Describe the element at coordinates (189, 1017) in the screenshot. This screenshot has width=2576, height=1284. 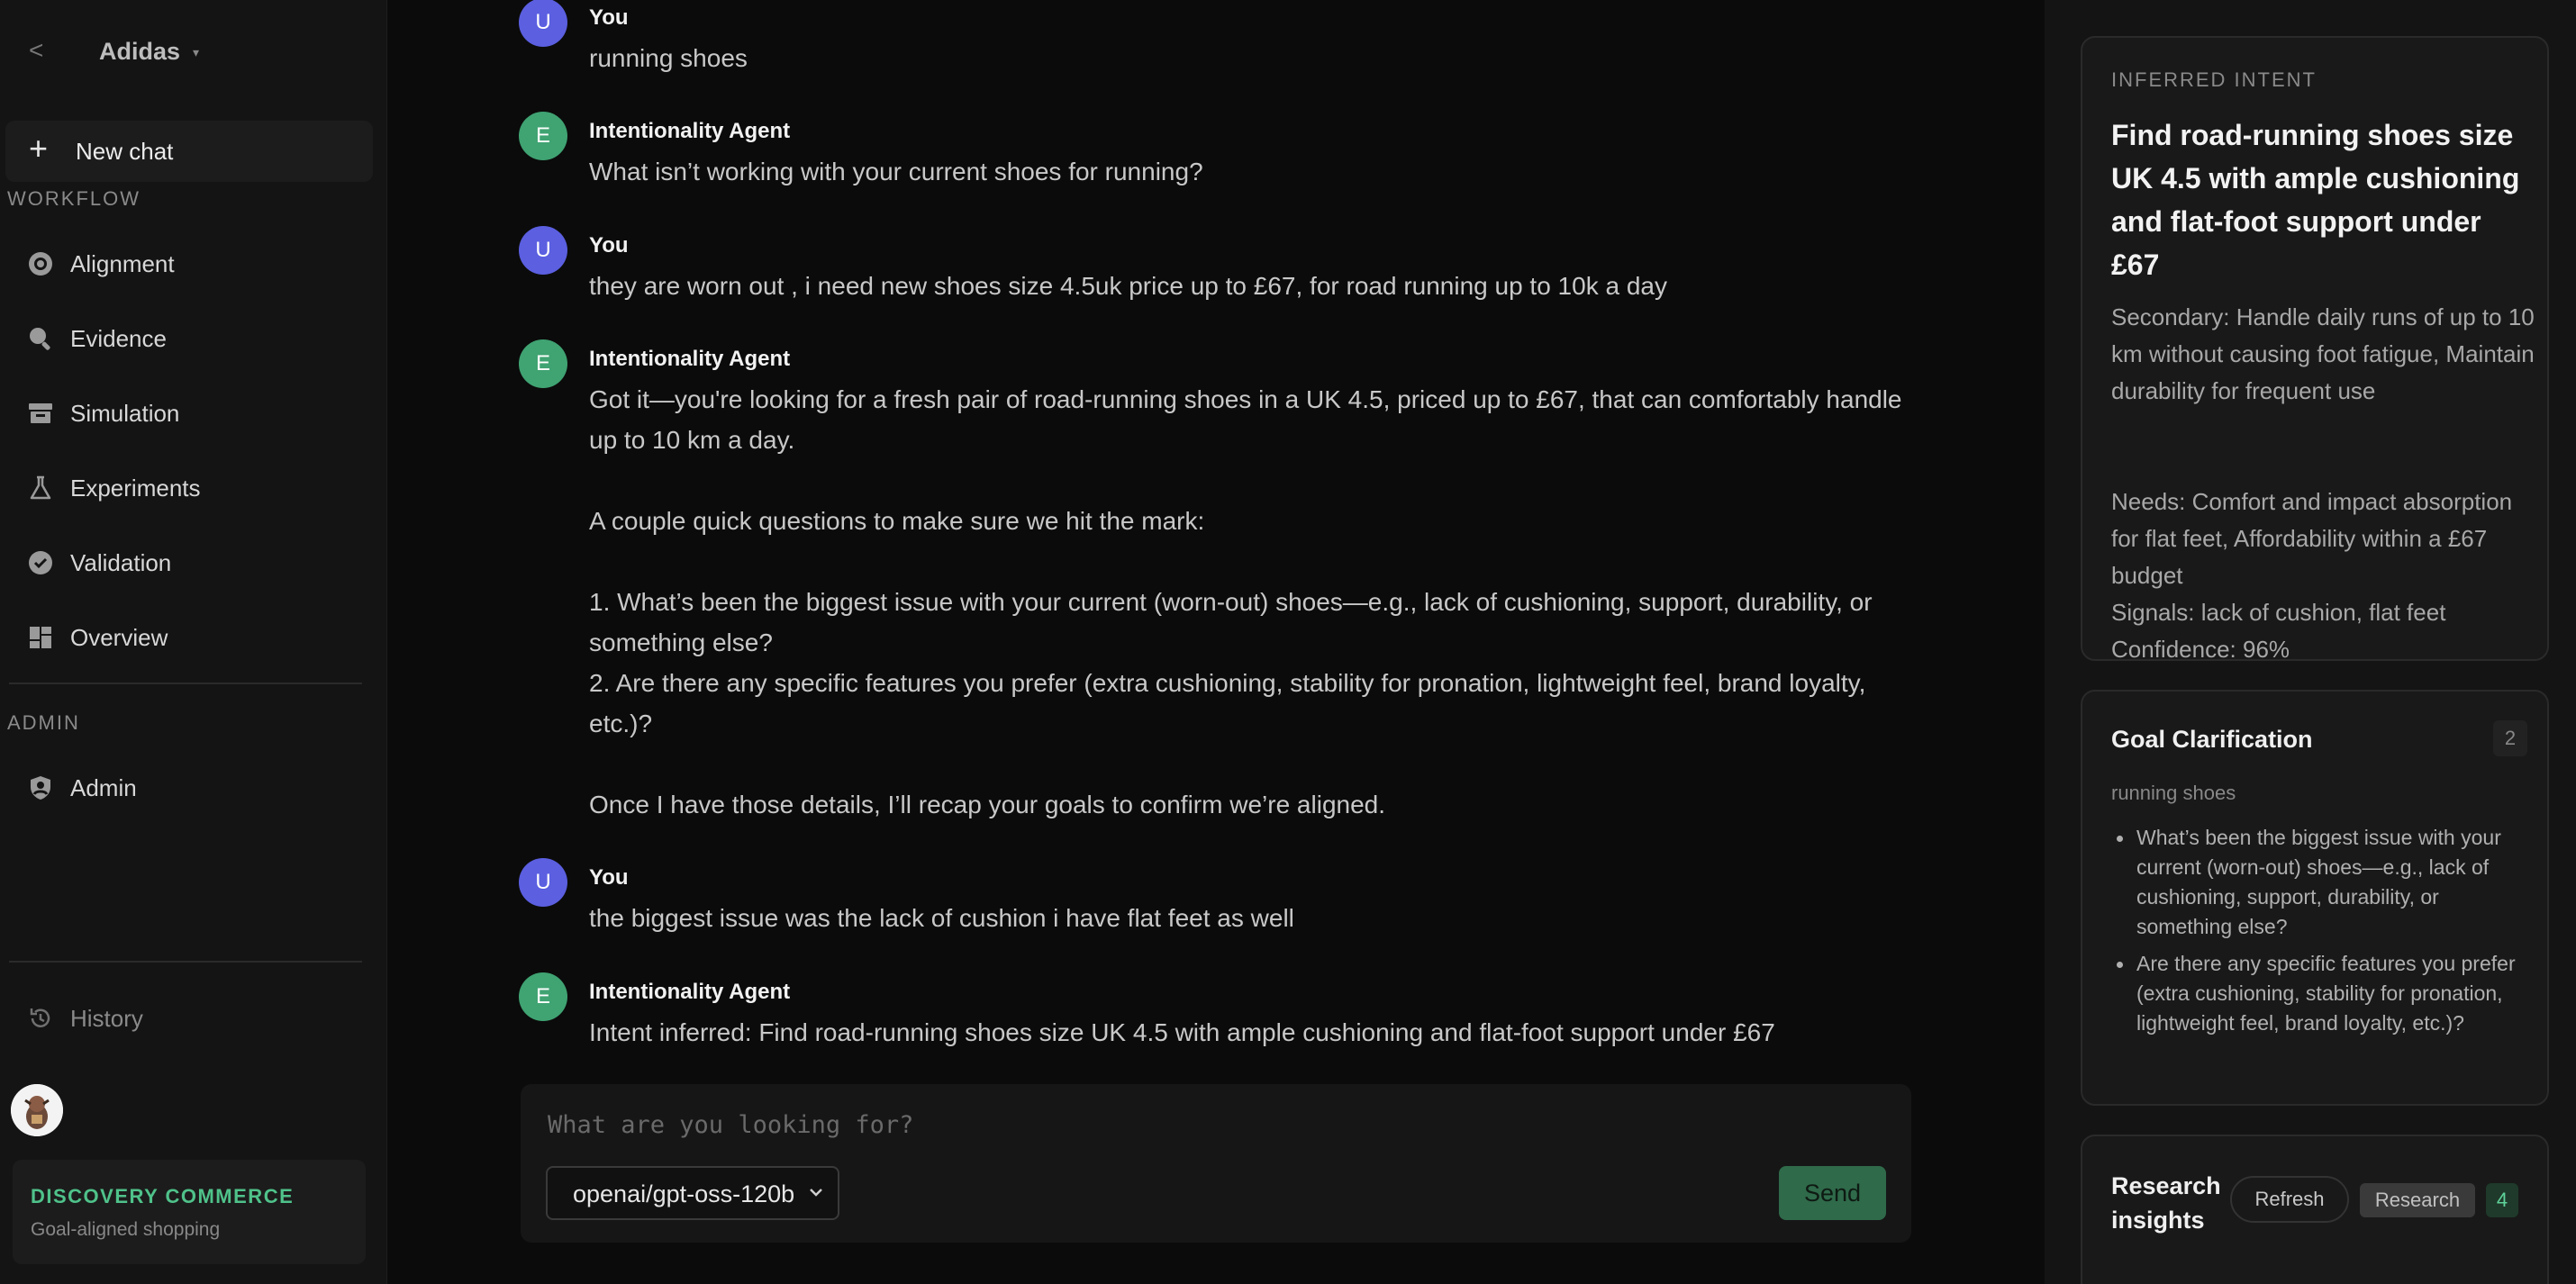
I see `sidebar-item-history: History` at that location.